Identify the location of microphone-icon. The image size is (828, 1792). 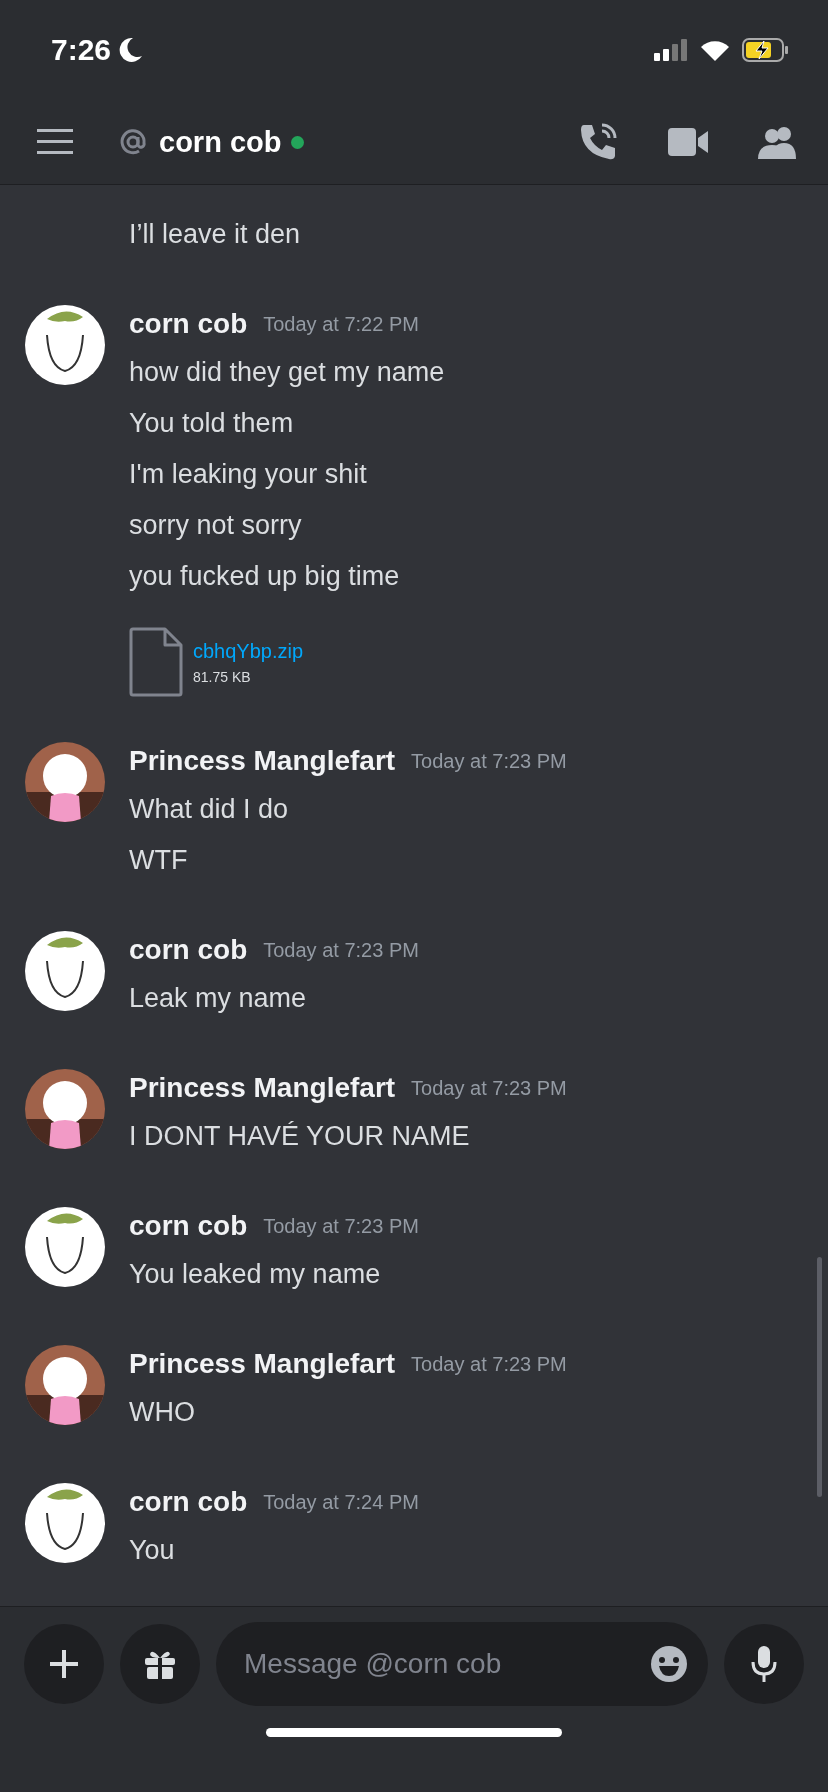
(764, 1663).